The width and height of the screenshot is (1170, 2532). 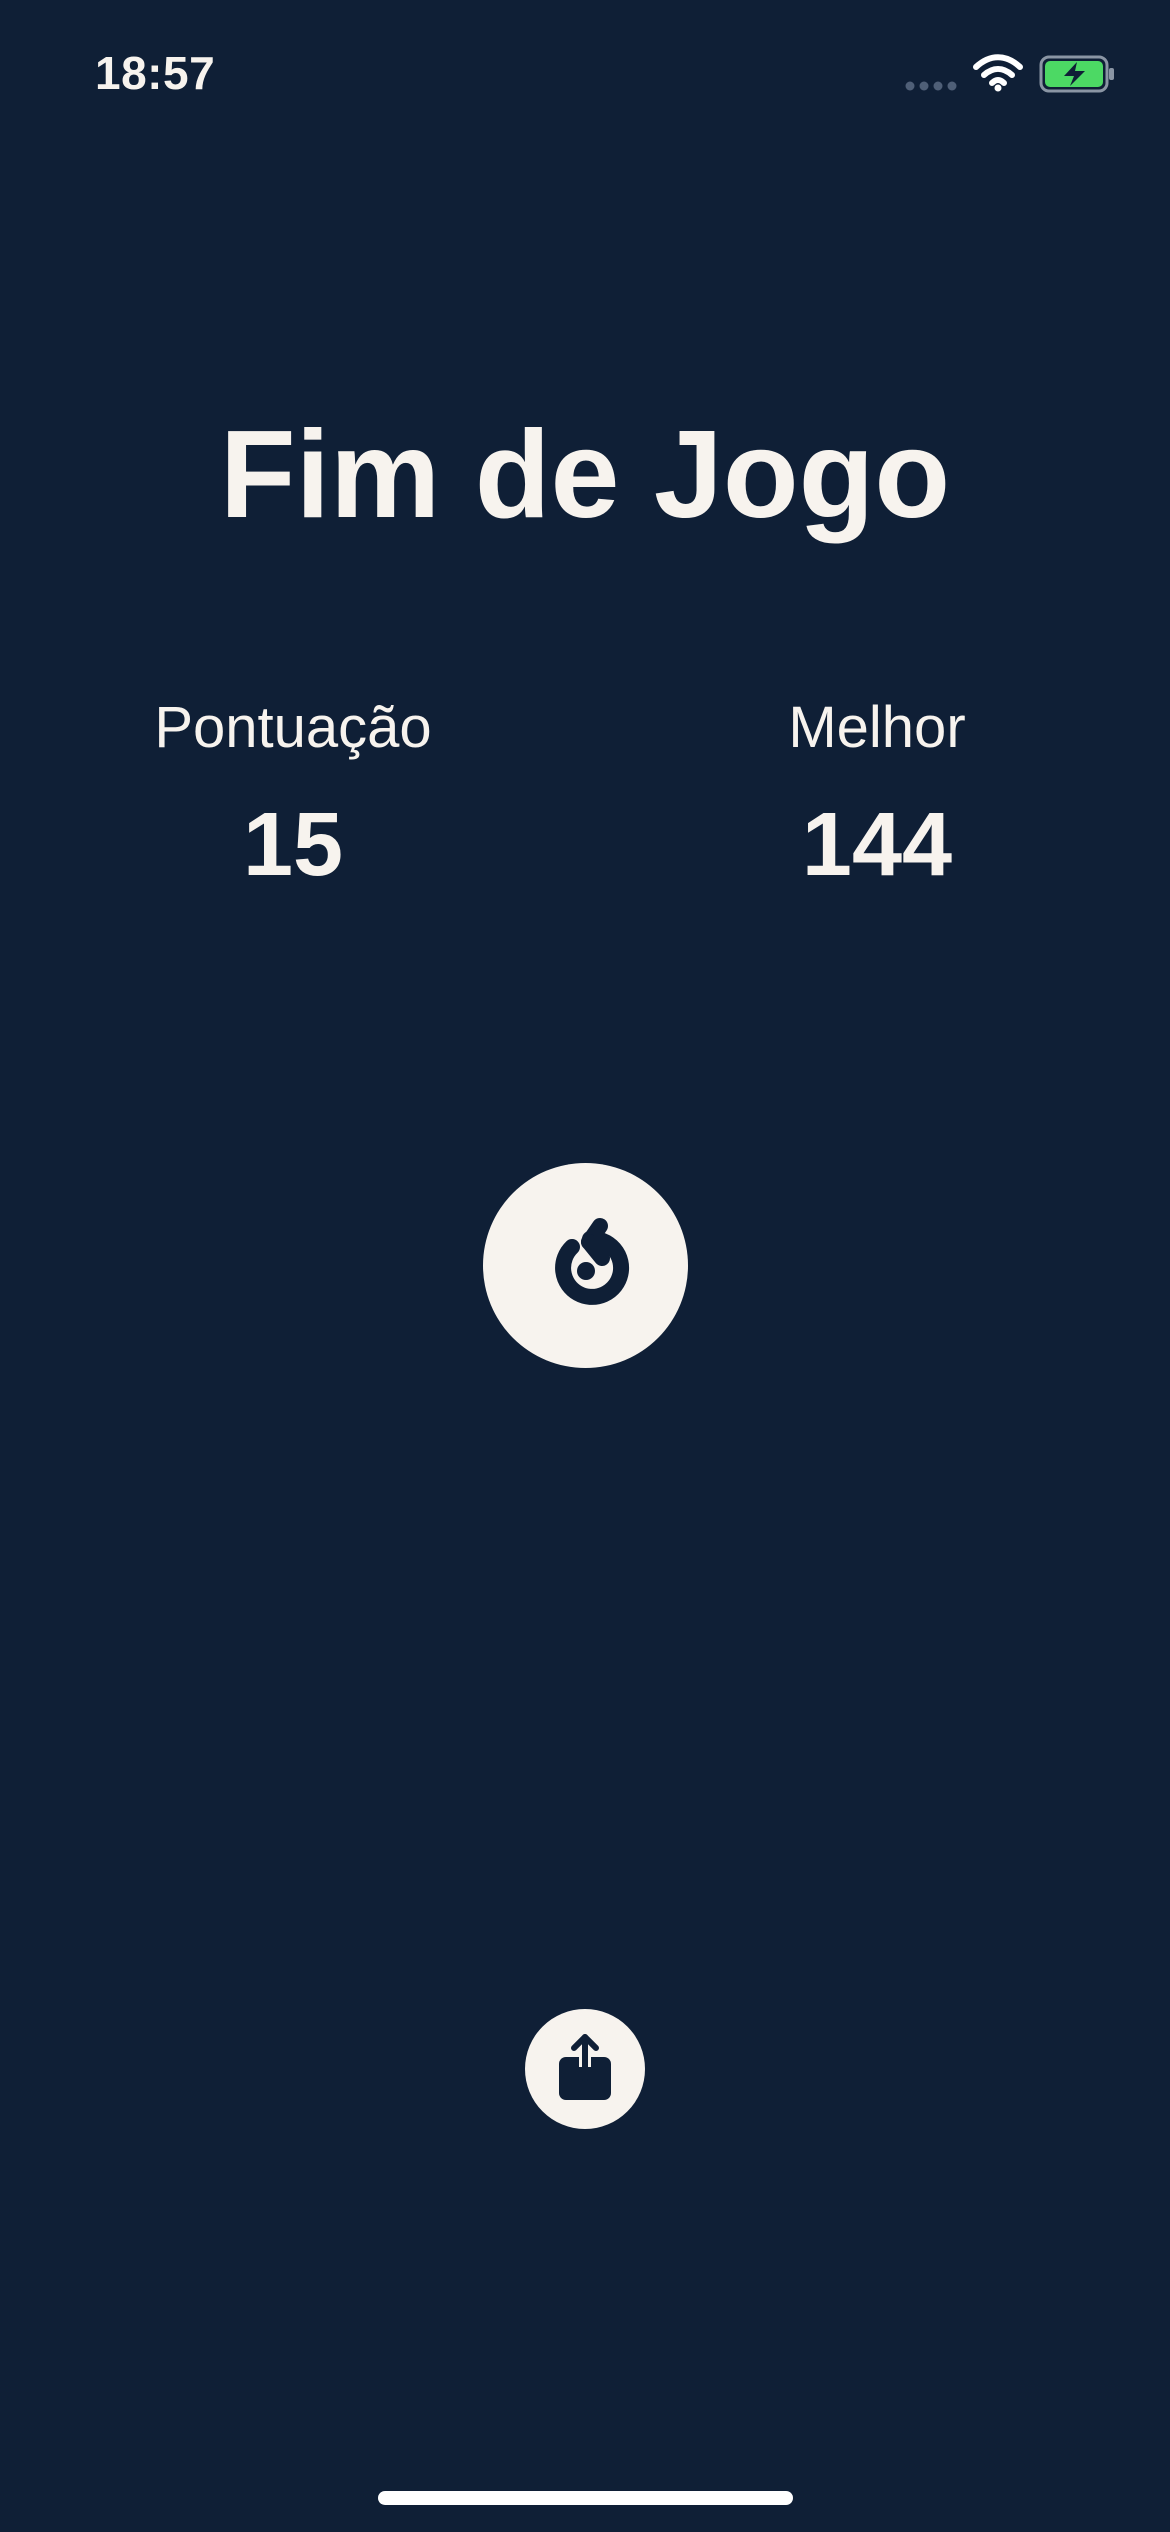 What do you see at coordinates (585, 475) in the screenshot?
I see `game-over-title: Fim de Jogo` at bounding box center [585, 475].